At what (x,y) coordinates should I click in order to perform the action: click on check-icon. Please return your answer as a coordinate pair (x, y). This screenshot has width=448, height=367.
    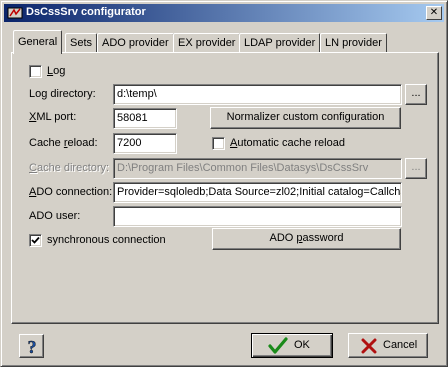
    Looking at the image, I should click on (278, 345).